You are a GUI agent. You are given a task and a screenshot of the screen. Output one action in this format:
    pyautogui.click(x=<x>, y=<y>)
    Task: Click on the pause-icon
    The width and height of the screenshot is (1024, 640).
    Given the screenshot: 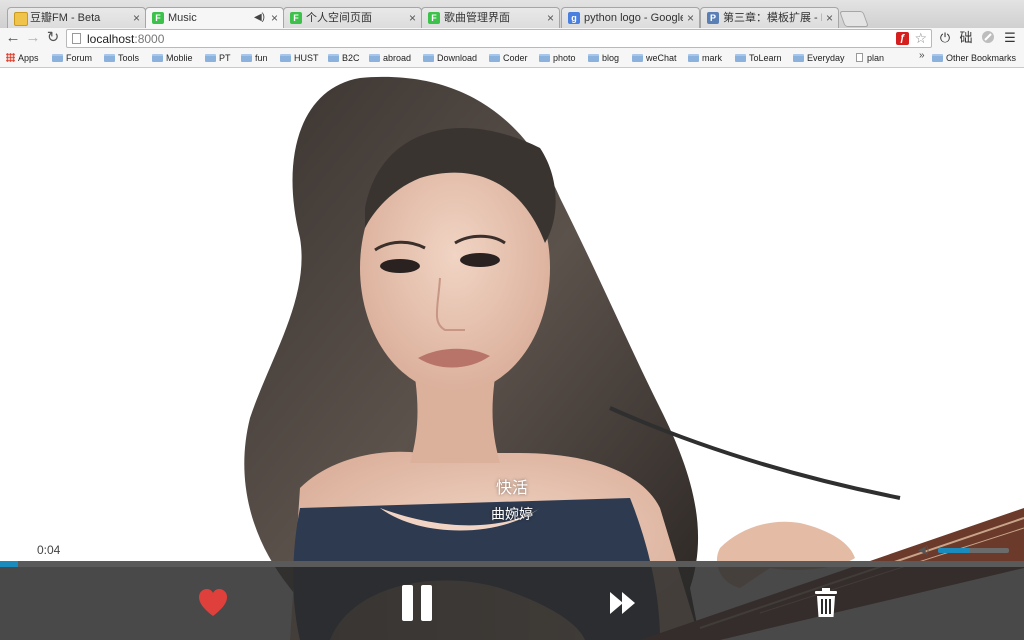 What is the action you would take?
    pyautogui.click(x=417, y=603)
    